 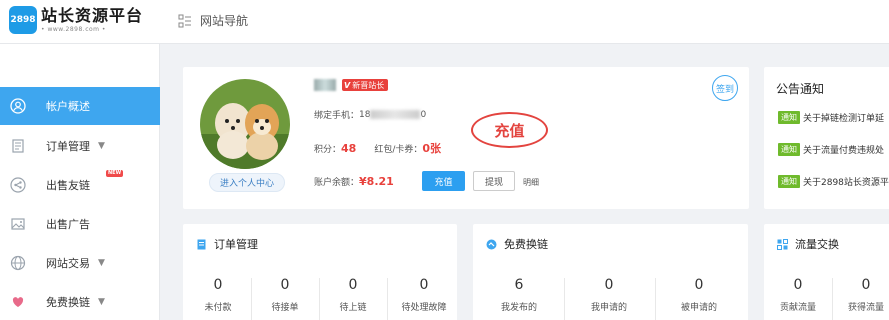 I want to click on swap-icon, so click(x=782, y=244).